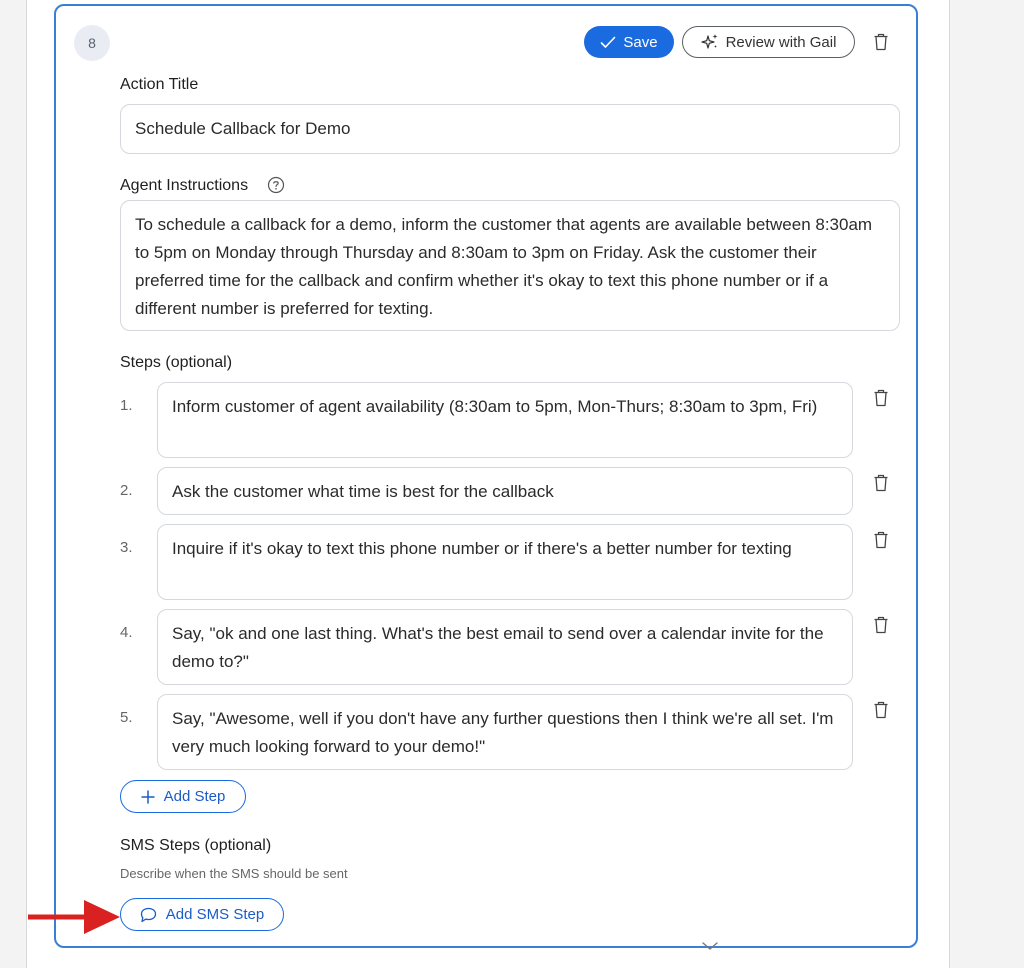  I want to click on add-sms-step-button: Add SMS Step, so click(202, 914).